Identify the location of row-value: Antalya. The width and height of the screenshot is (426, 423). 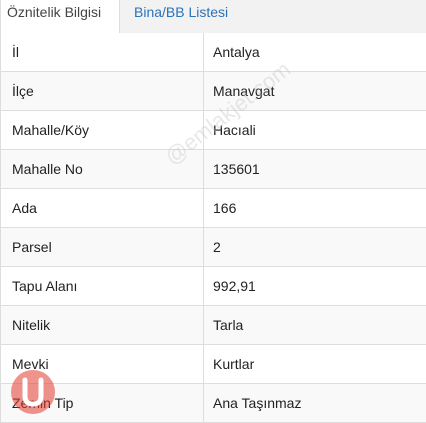
(236, 52).